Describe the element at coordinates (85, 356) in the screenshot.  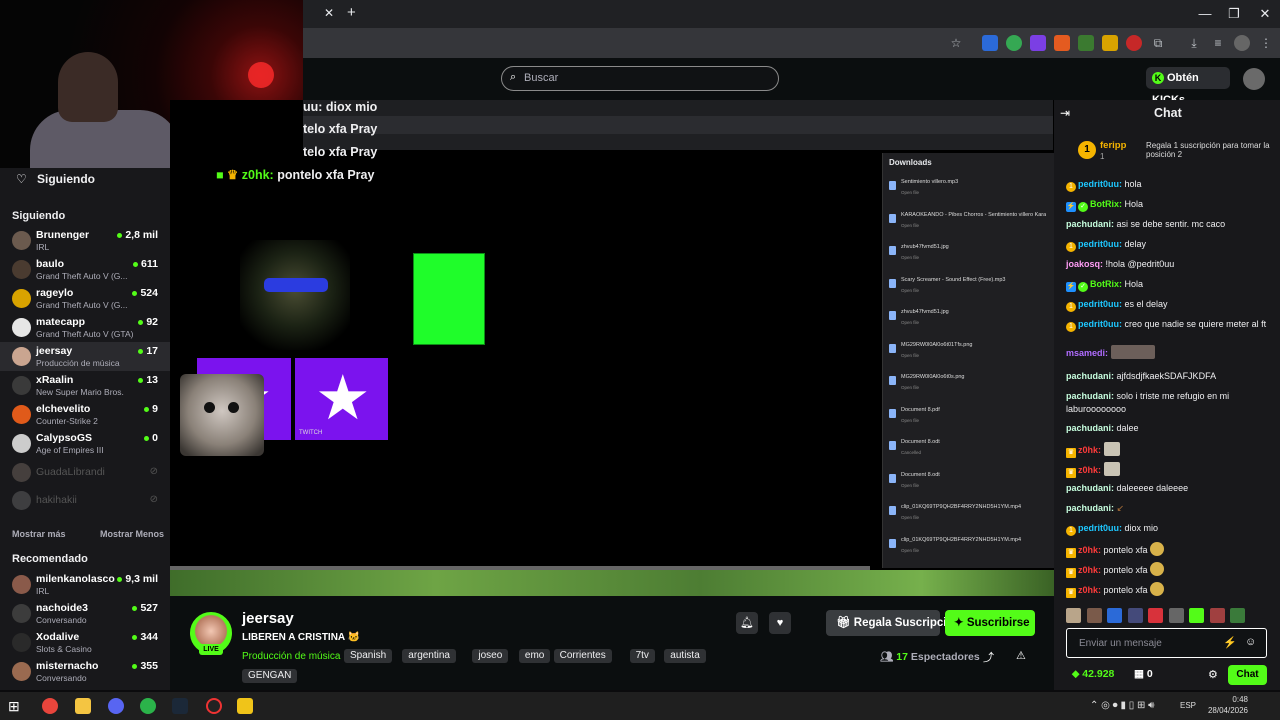
I see `sidebar-channel-jeersay: jeersay Producción de música 17` at that location.